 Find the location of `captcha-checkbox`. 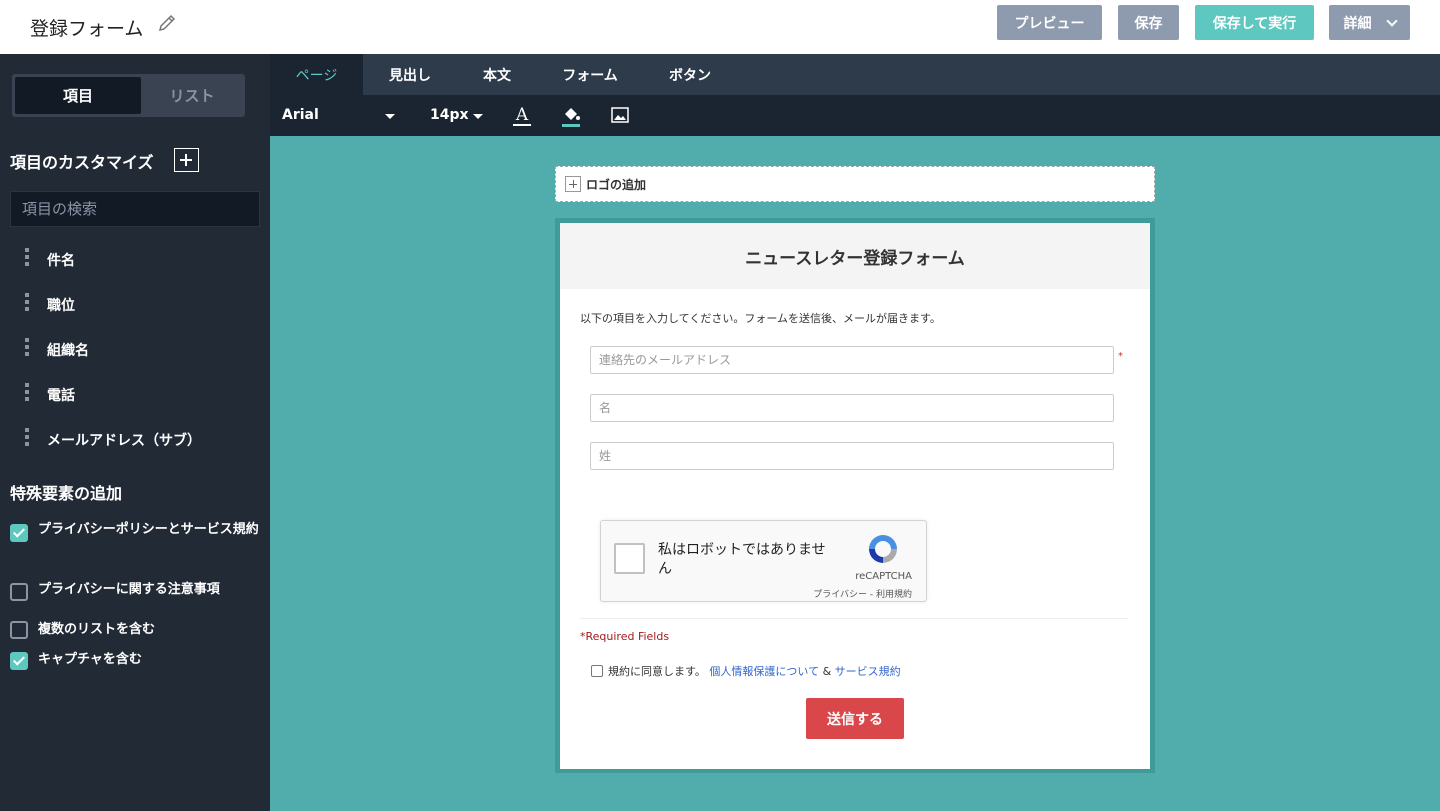

captcha-checkbox is located at coordinates (19, 661).